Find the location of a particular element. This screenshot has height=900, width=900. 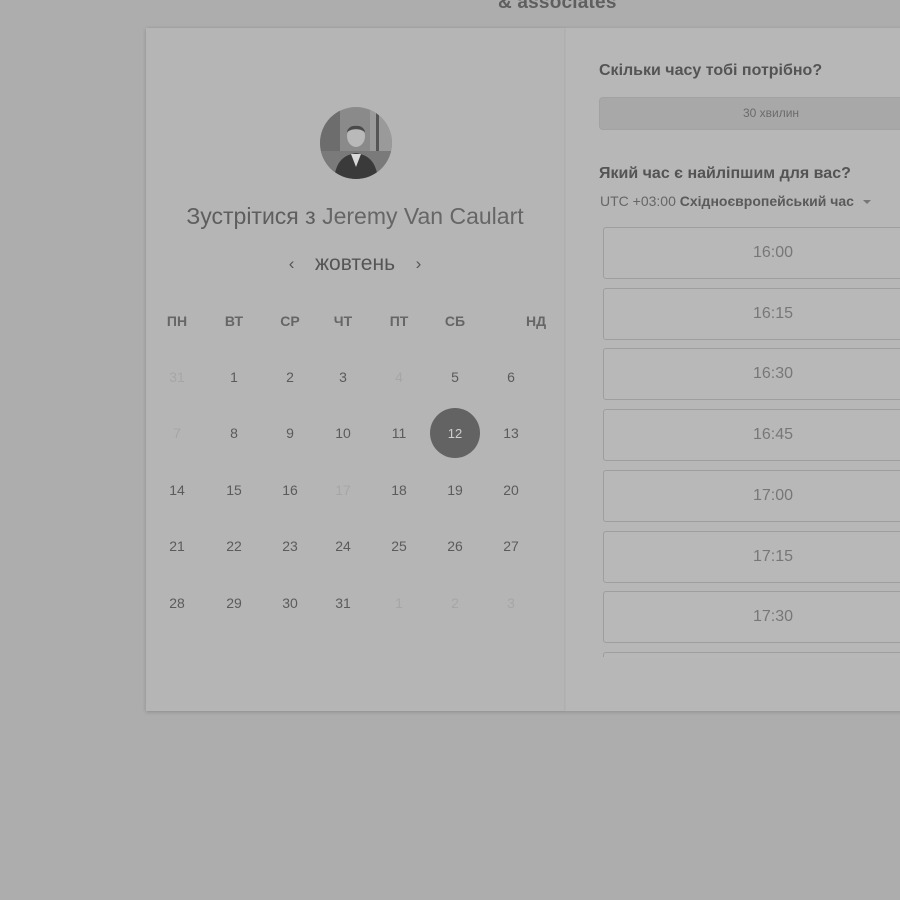

weekday-label: СБ is located at coordinates (455, 321).